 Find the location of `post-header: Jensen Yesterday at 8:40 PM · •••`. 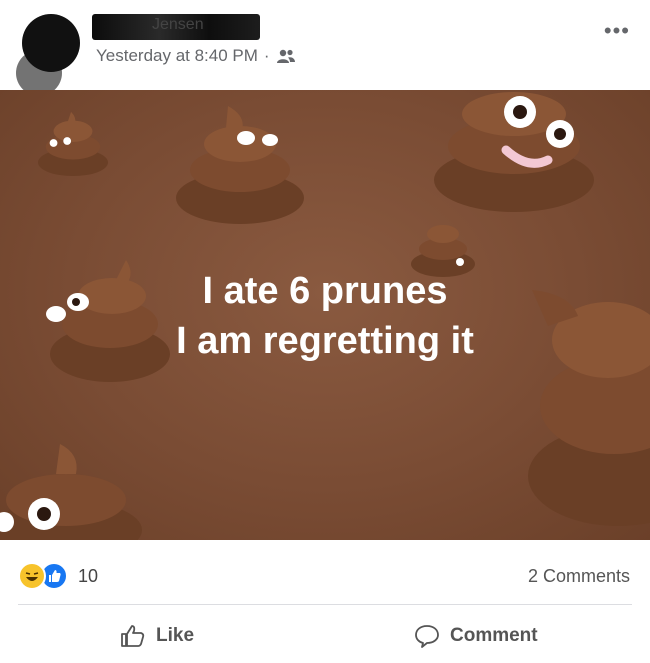

post-header: Jensen Yesterday at 8:40 PM · ••• is located at coordinates (325, 45).